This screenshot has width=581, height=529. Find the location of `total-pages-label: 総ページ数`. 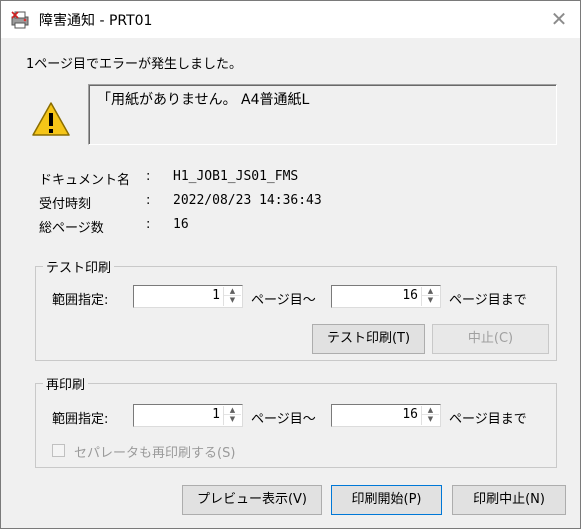

total-pages-label: 総ページ数 is located at coordinates (71, 228).